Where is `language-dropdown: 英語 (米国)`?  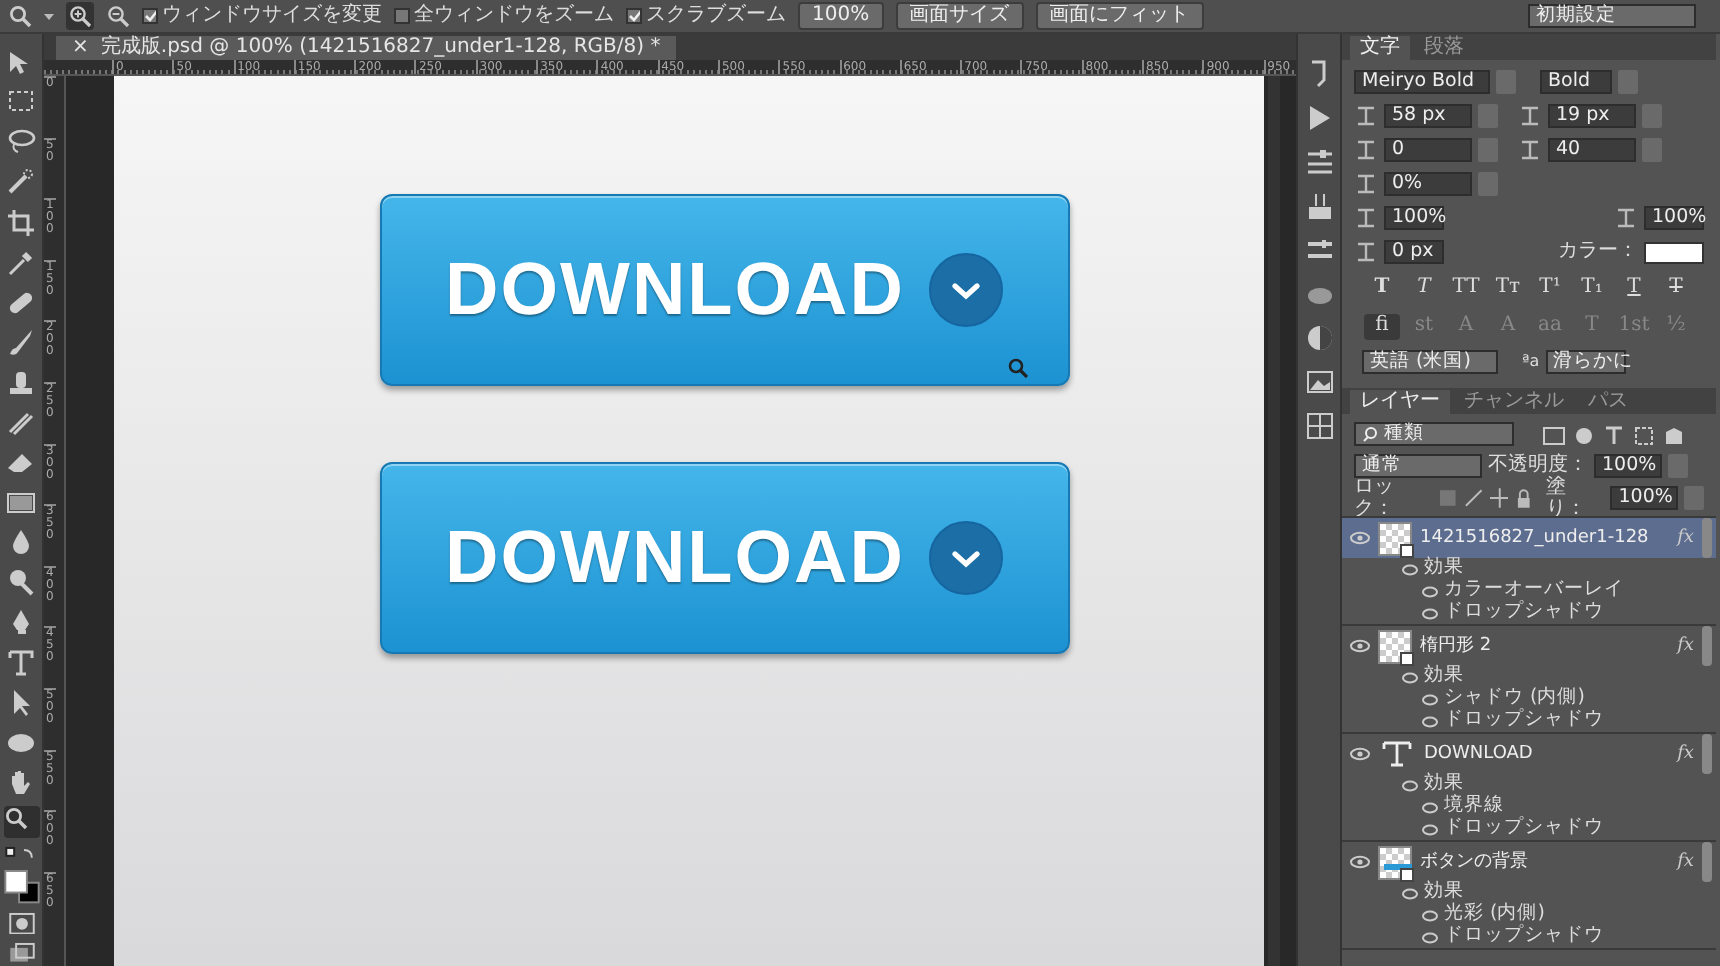
language-dropdown: 英語 (米国) is located at coordinates (1430, 362).